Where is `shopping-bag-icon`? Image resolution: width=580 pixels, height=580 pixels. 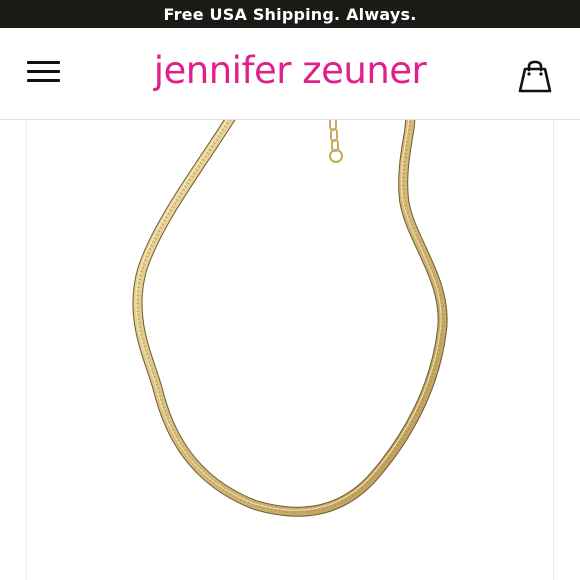
shopping-bag-icon is located at coordinates (535, 76).